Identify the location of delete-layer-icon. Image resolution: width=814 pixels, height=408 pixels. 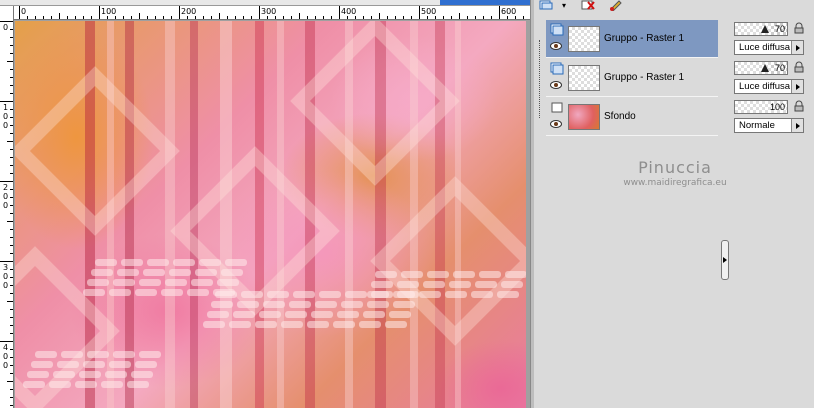
(588, 6).